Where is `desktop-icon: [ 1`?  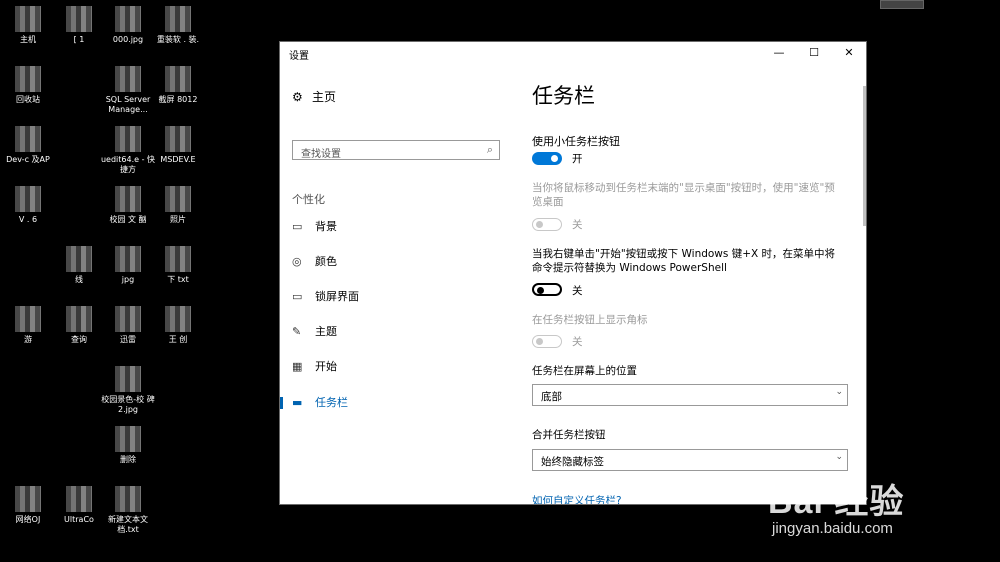 desktop-icon: [ 1 is located at coordinates (79, 25).